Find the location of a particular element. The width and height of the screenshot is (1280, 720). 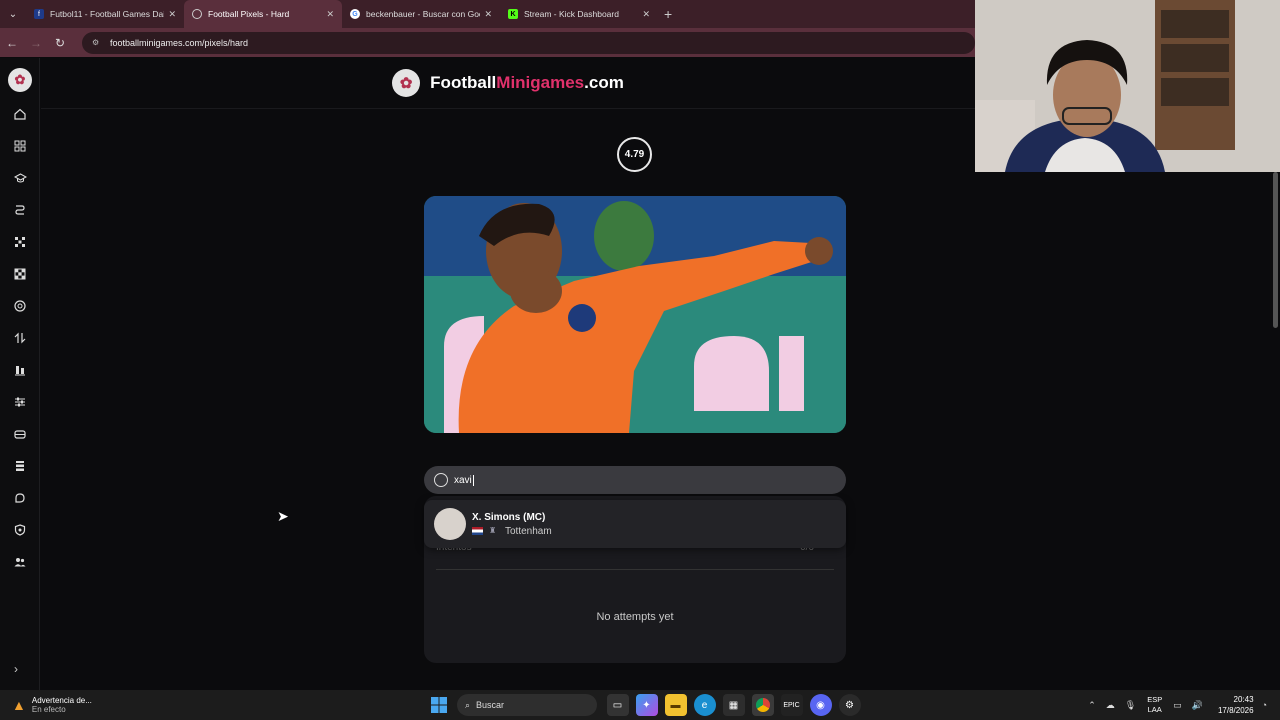

empty-state-text: No attempts yet is located at coordinates (635, 617).